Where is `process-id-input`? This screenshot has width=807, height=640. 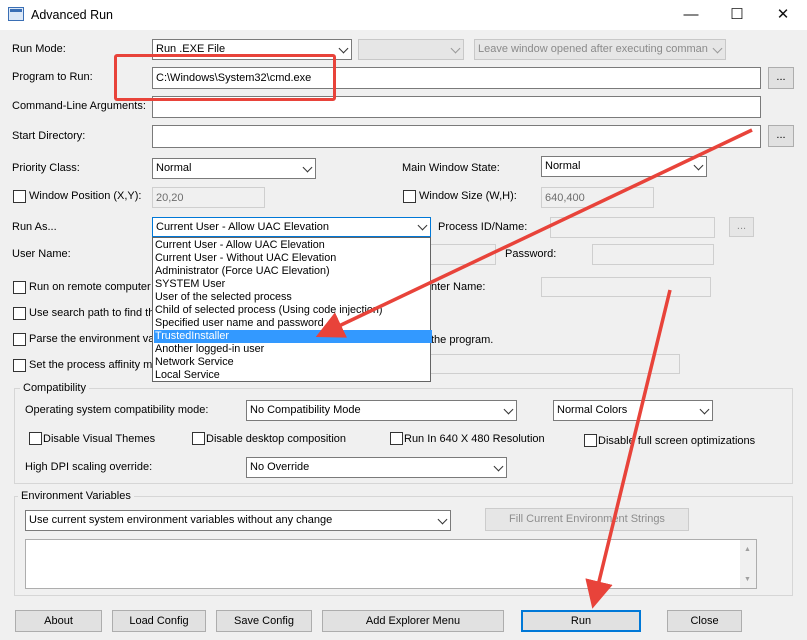 process-id-input is located at coordinates (632, 227).